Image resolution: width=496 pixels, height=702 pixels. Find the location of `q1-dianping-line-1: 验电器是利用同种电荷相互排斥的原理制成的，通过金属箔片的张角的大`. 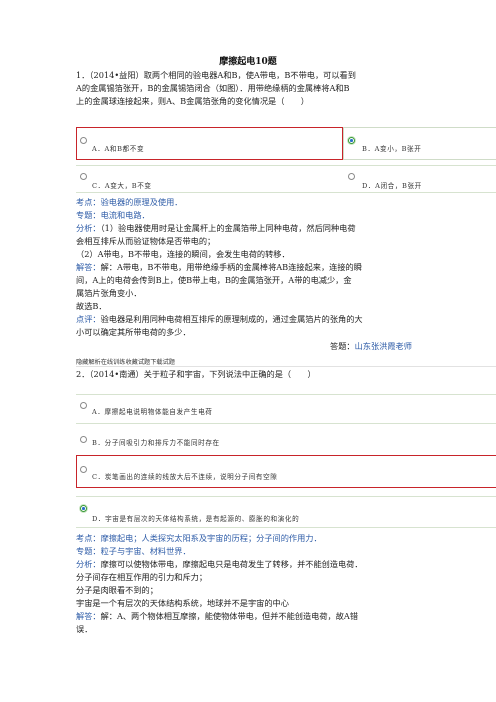

q1-dianping-line-1: 验电器是利用同种电荷相互排斥的原理制成的，通过金属箔片的张角的大 is located at coordinates (231, 319).